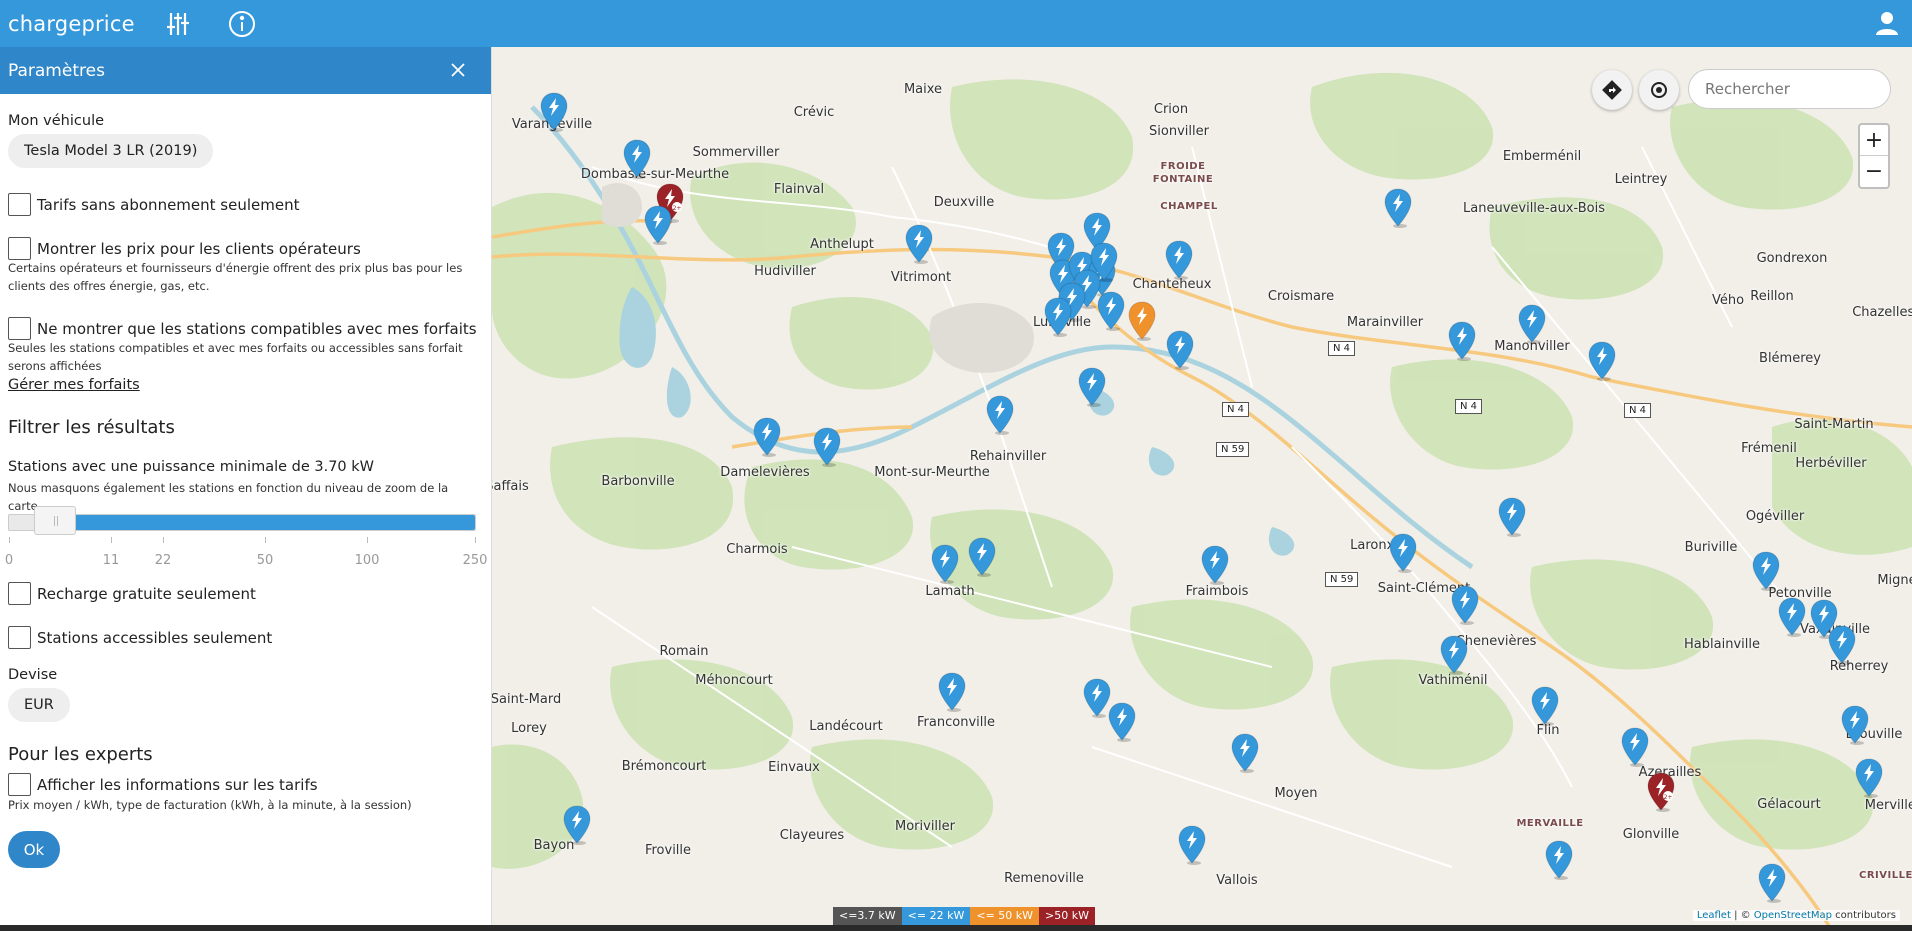 This screenshot has width=1912, height=931. What do you see at coordinates (1887, 23) in the screenshot?
I see `user-account-icon` at bounding box center [1887, 23].